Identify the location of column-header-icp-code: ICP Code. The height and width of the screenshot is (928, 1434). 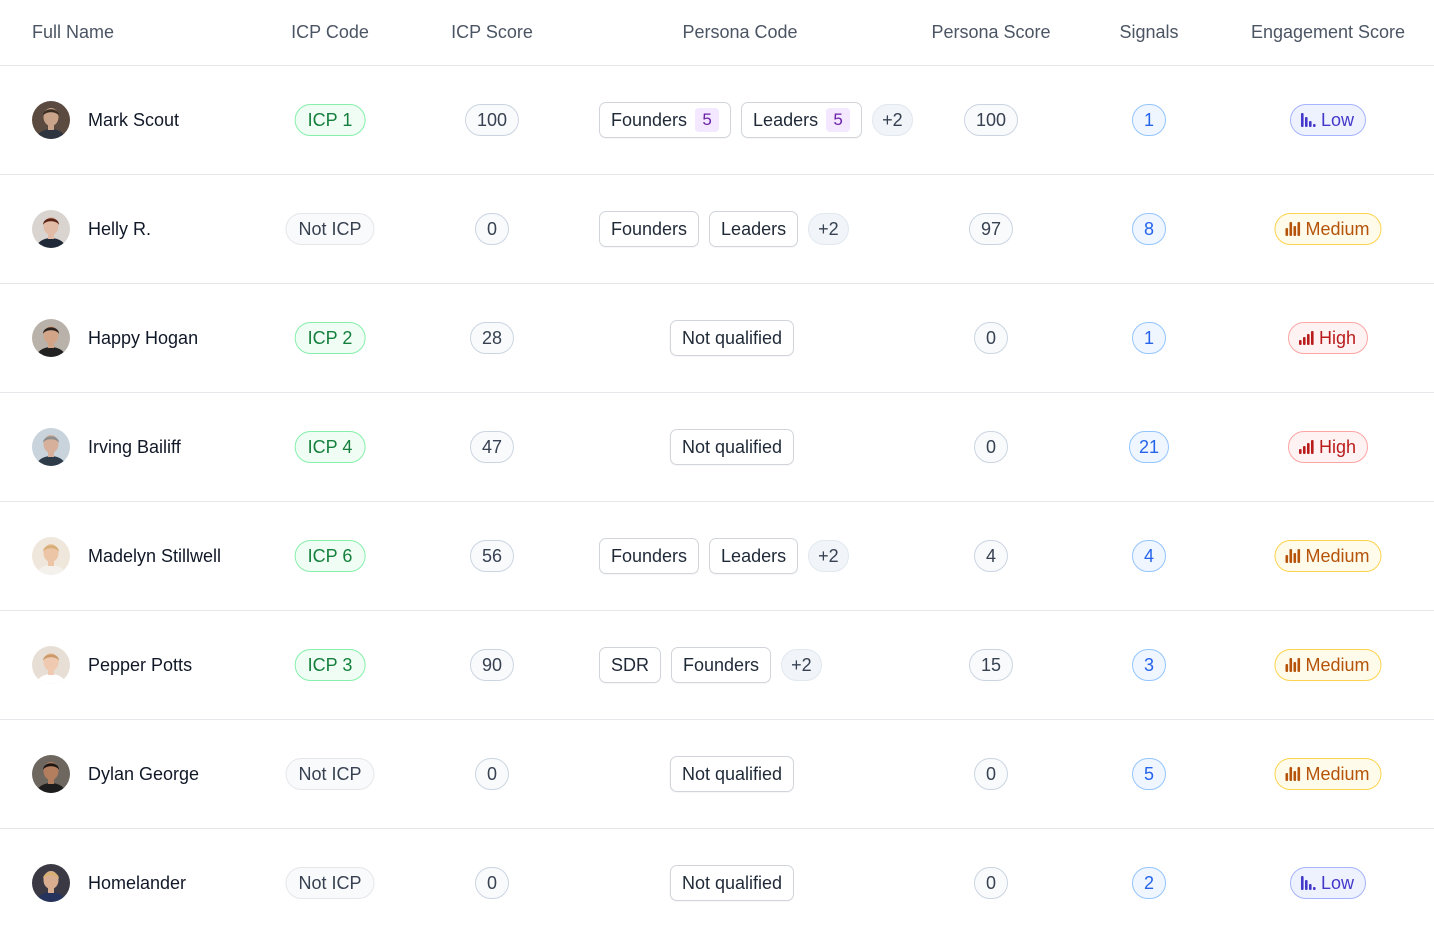
(330, 33).